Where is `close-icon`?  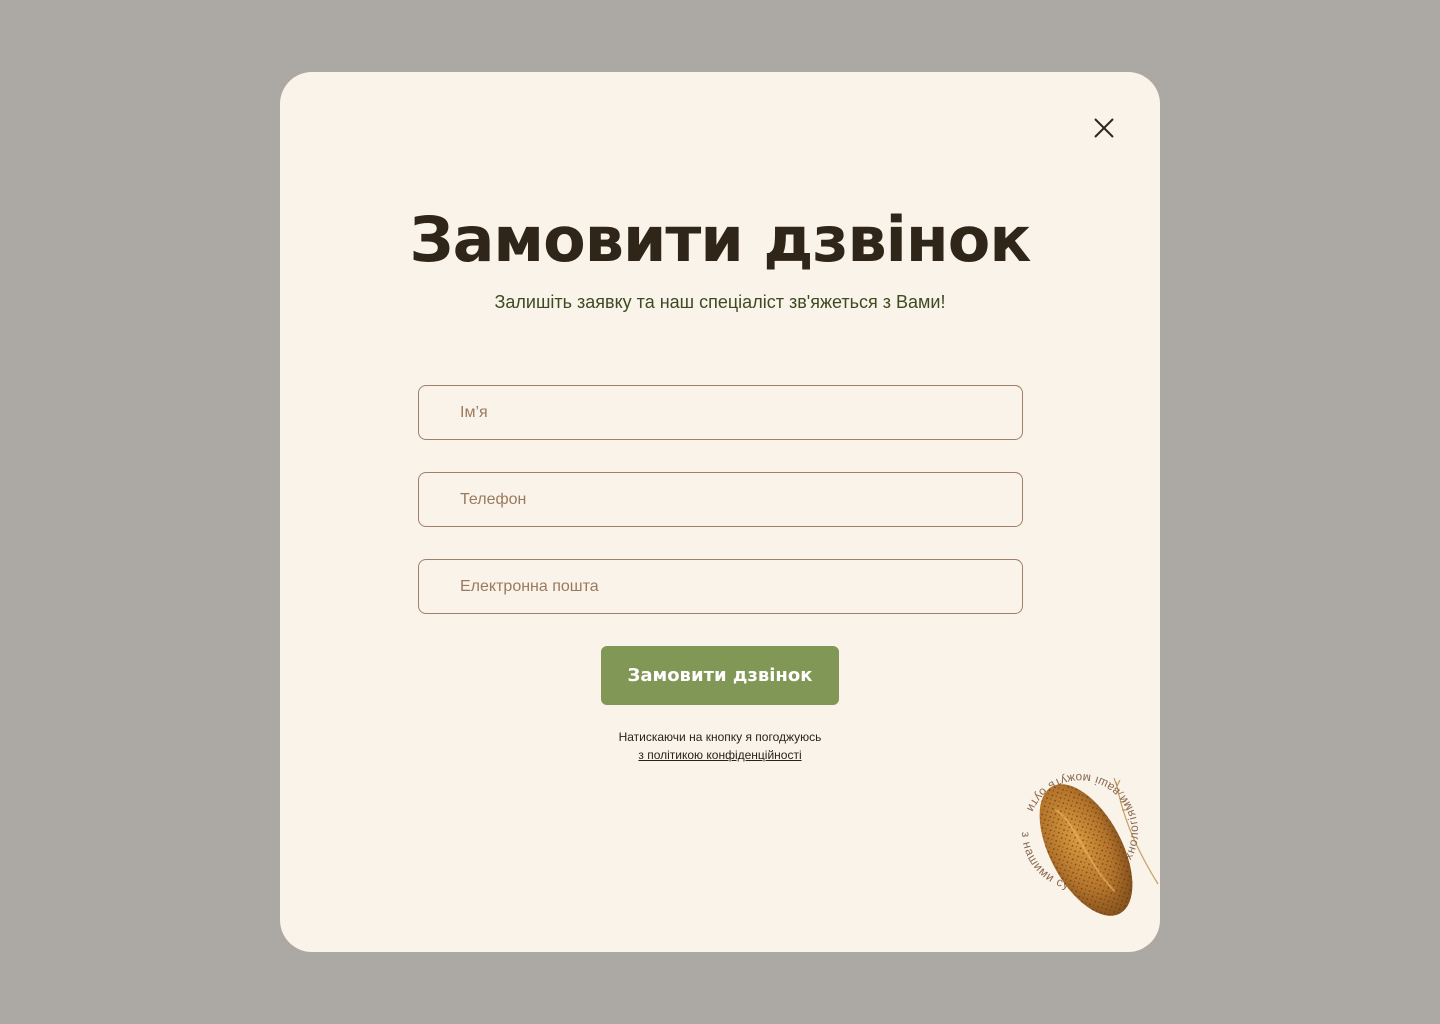
close-icon is located at coordinates (1104, 128).